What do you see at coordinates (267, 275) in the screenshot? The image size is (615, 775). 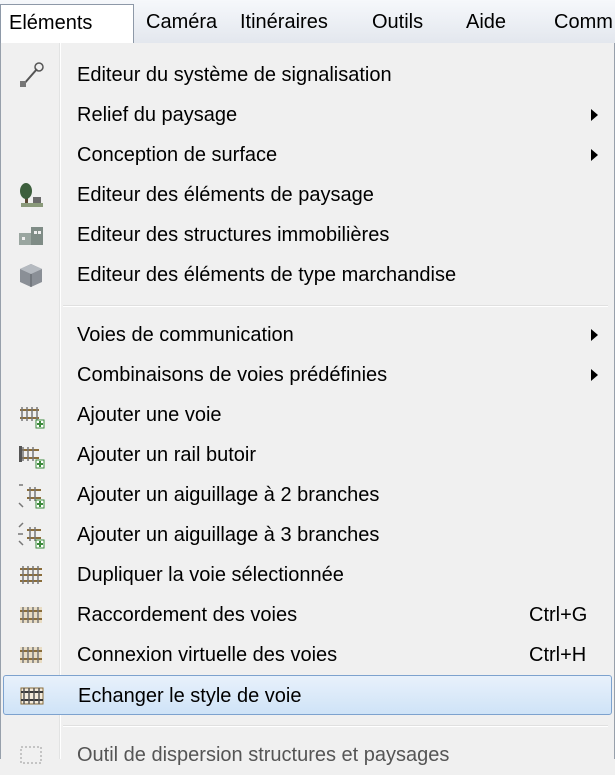 I see `menu-item-label: Editeur des éléments de type marchandise` at bounding box center [267, 275].